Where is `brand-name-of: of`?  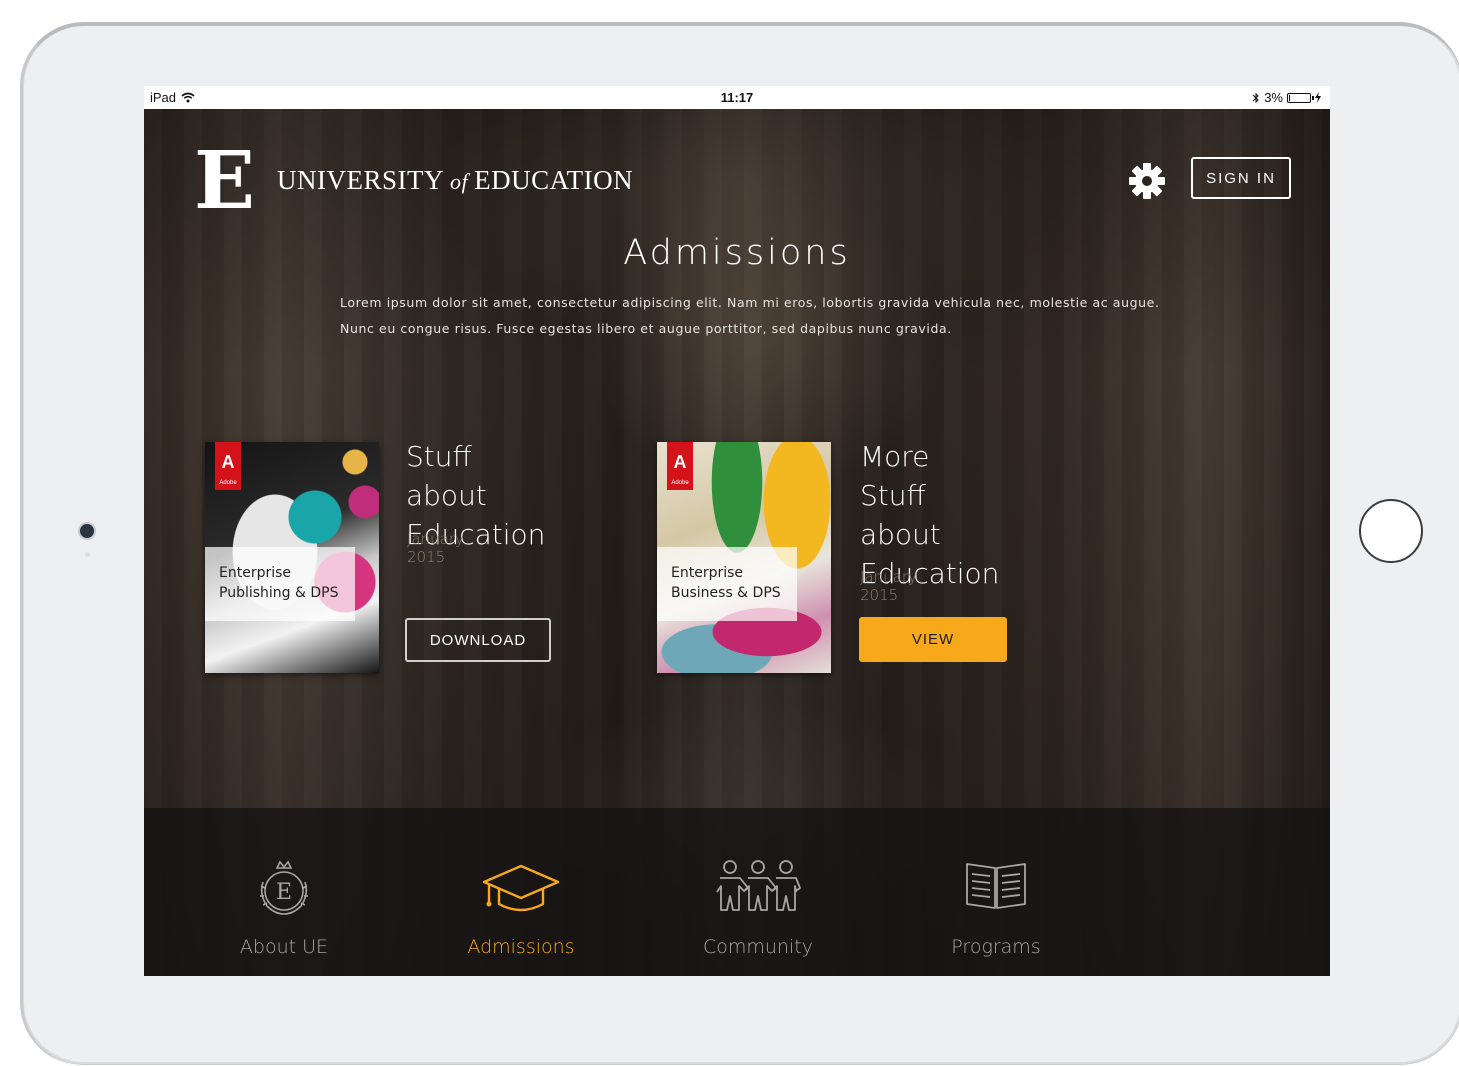 brand-name-of: of is located at coordinates (459, 181).